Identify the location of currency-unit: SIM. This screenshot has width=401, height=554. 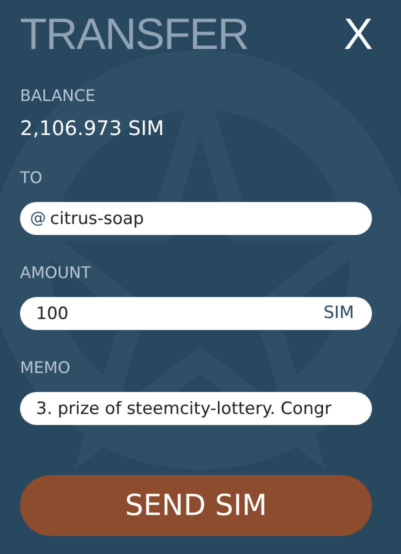
(339, 313).